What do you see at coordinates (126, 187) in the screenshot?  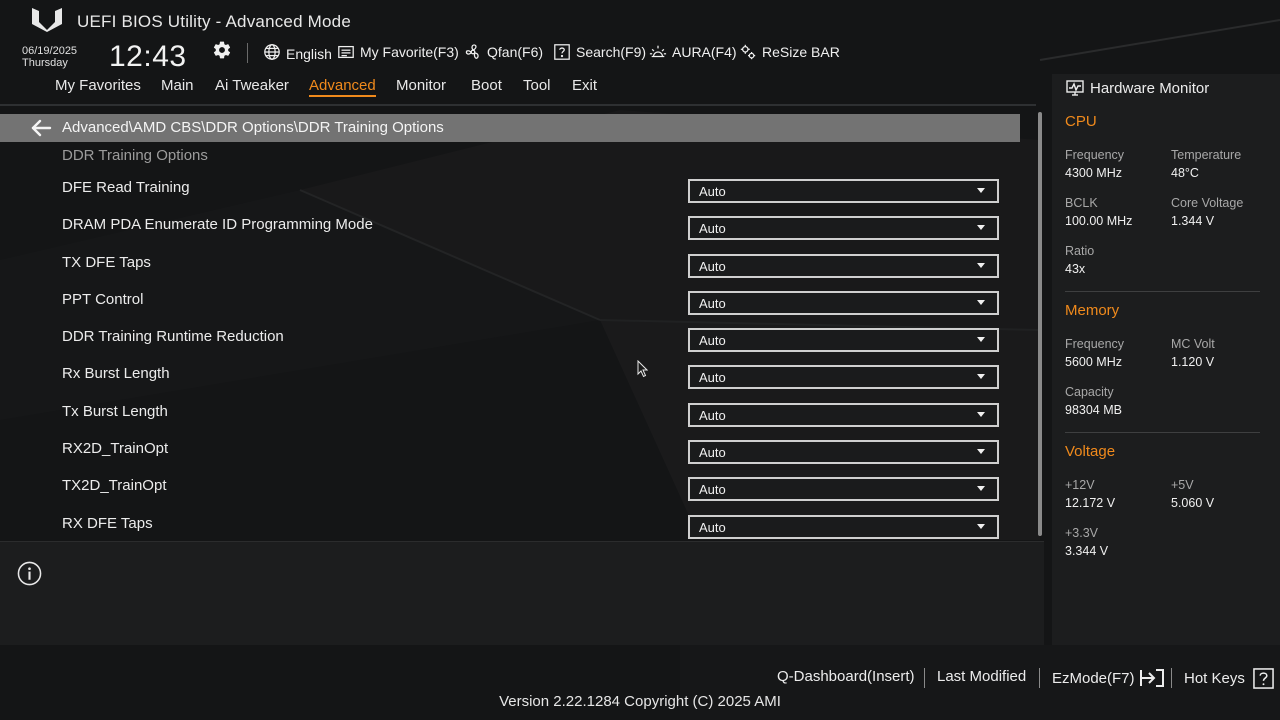 I see `setting-label: DFE Read Training` at bounding box center [126, 187].